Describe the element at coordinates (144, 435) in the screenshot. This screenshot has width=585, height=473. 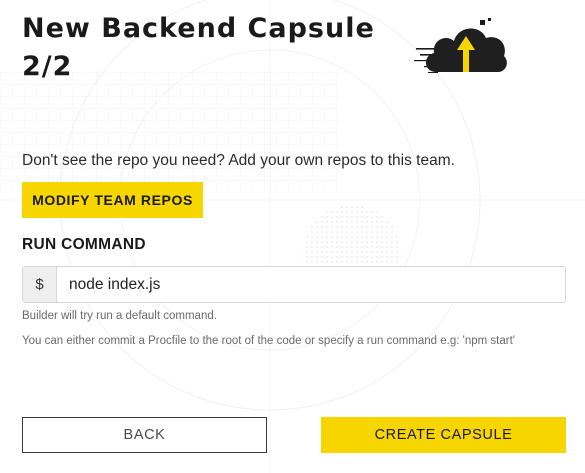
I see `back-button: BACK` at that location.